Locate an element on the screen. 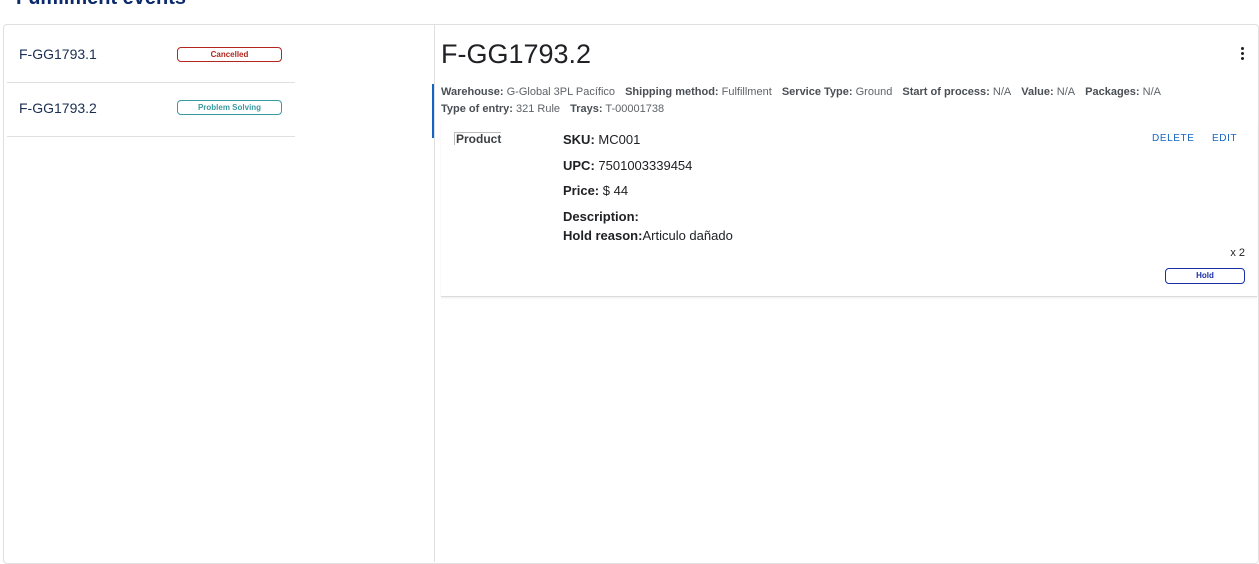 The height and width of the screenshot is (564, 1259). list-item: F-GG1793.2 Problem Solving is located at coordinates (151, 110).